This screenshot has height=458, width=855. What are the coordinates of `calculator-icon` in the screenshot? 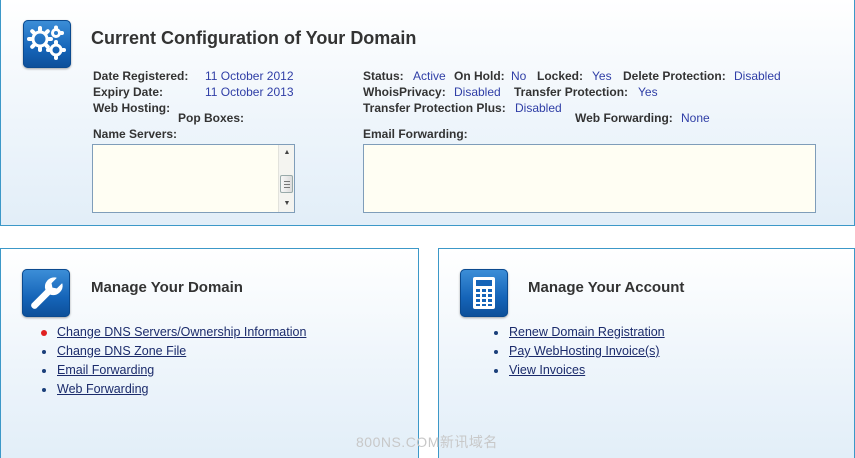 It's located at (484, 293).